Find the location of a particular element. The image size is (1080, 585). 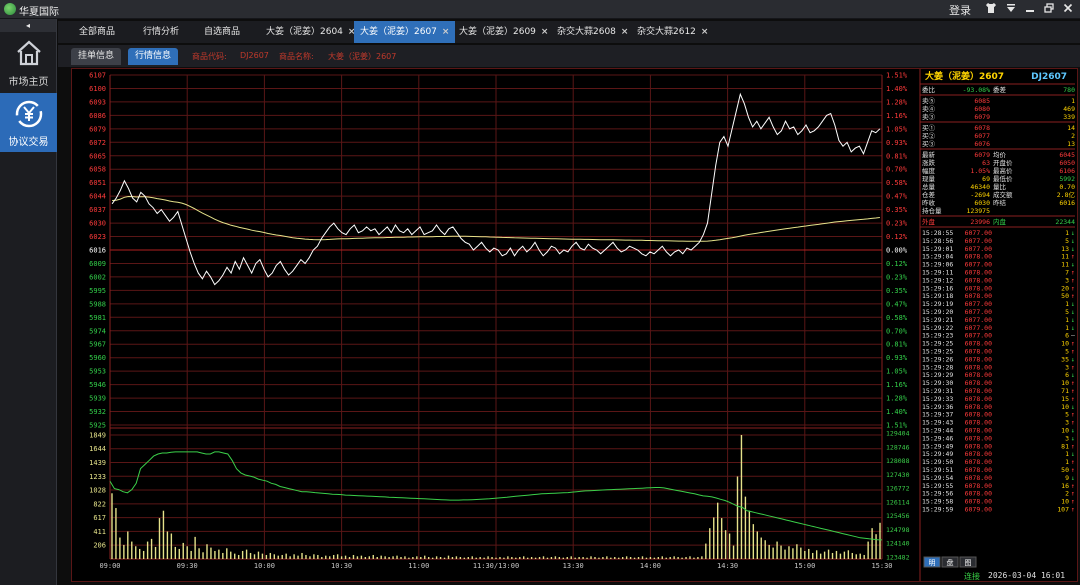

order-info-button: 挂单信息 is located at coordinates (96, 56).